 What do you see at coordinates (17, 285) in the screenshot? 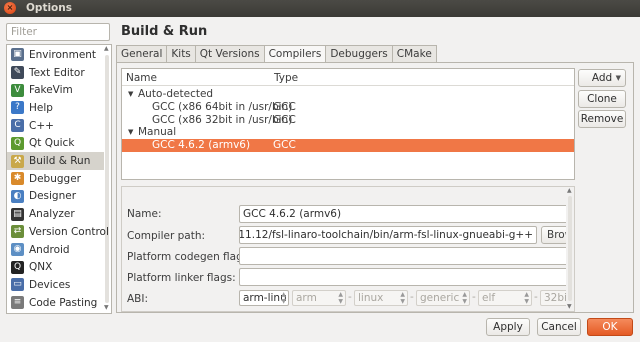
I see `devices-icon: ▭` at bounding box center [17, 285].